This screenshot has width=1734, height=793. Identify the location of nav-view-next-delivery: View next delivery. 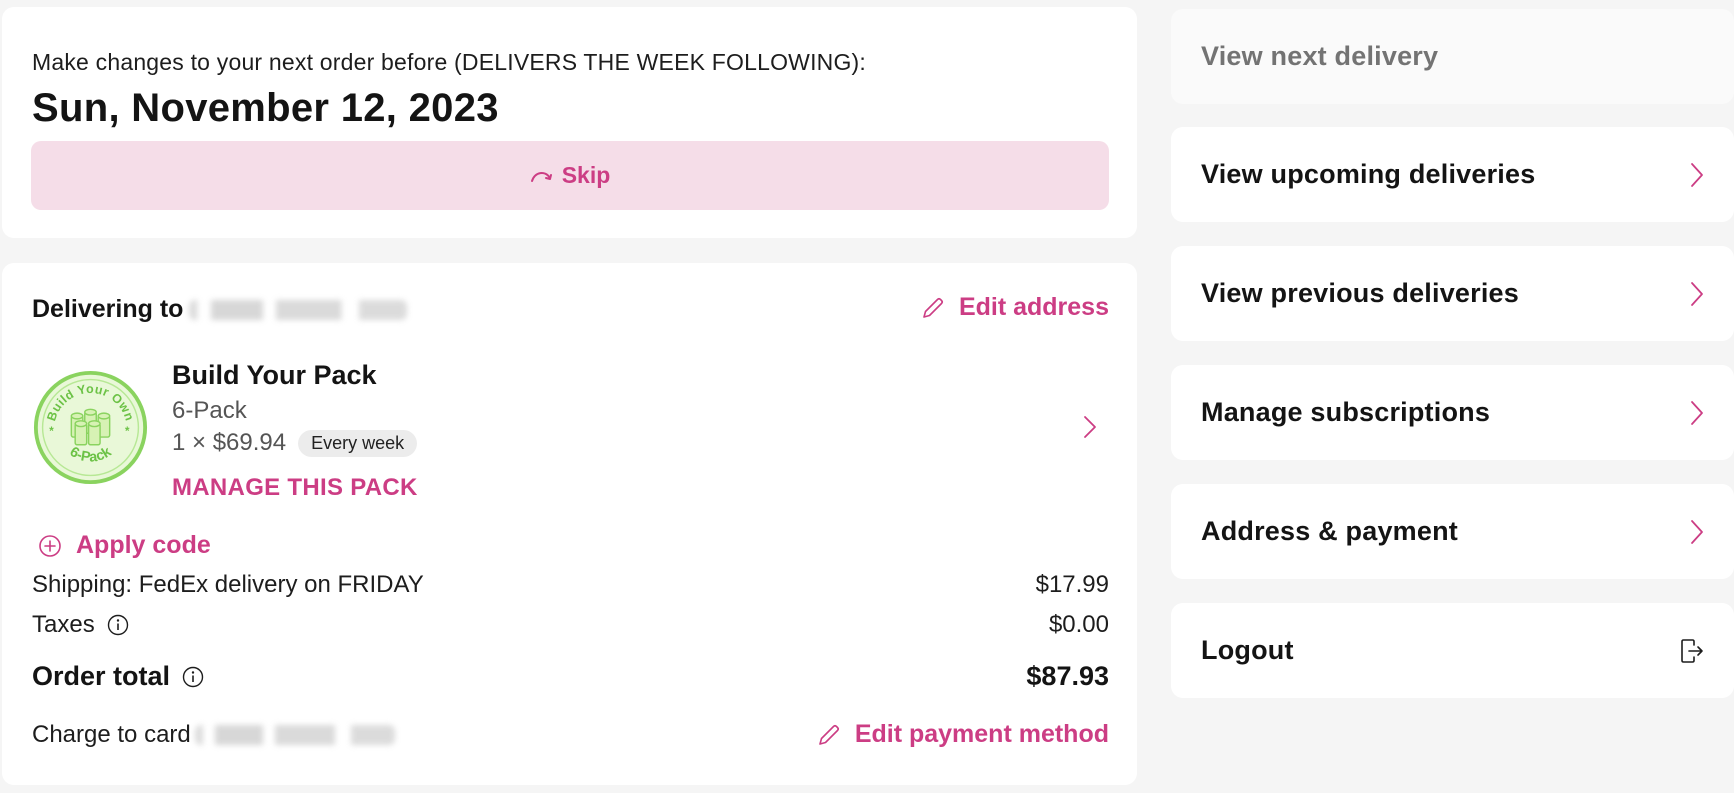
(1452, 56).